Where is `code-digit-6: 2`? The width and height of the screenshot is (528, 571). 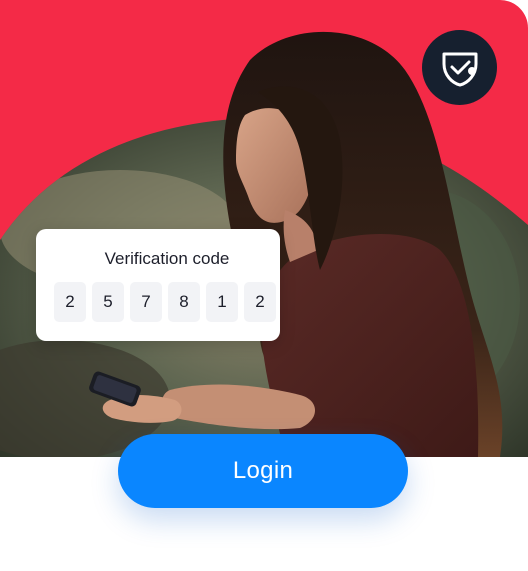 code-digit-6: 2 is located at coordinates (260, 302).